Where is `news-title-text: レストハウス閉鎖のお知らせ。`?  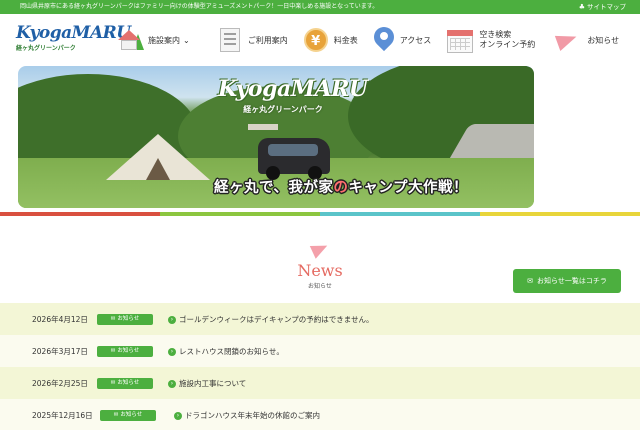
news-title-text: レストハウス閉鎖のお知らせ。 is located at coordinates (231, 351).